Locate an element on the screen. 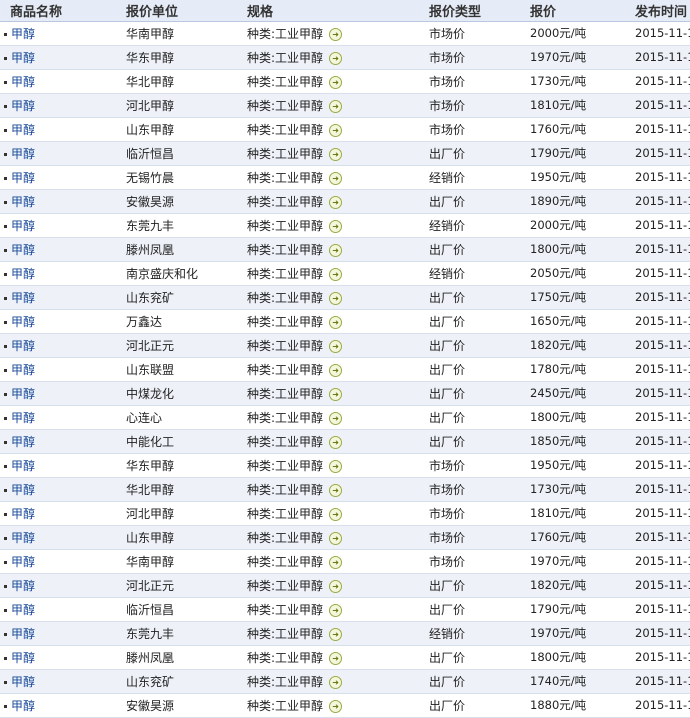  unit-cell: 南京盛庆和化 is located at coordinates (179, 273).